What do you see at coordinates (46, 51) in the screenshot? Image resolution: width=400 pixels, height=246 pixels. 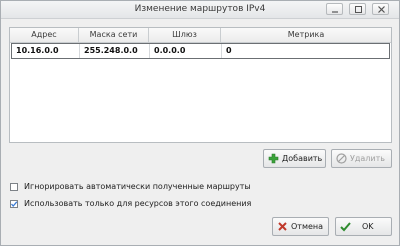 I see `cell-address: 10.16.0.0` at bounding box center [46, 51].